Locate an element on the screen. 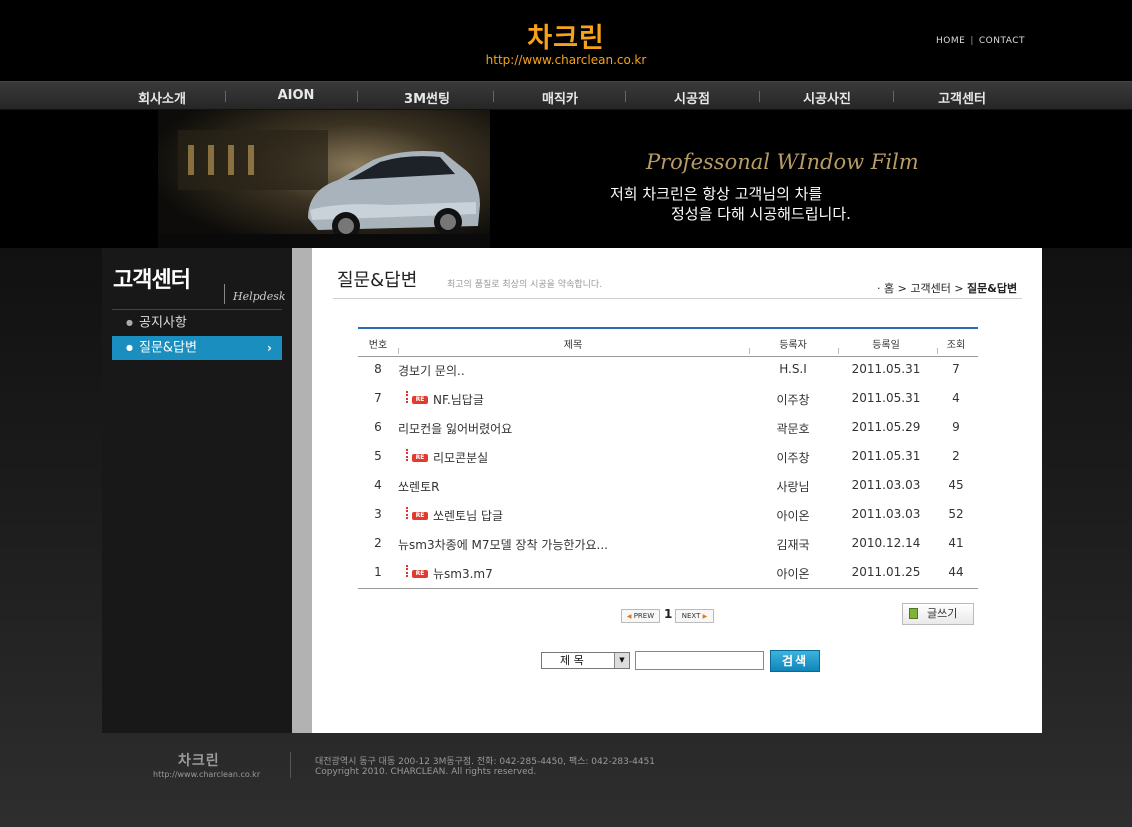 This screenshot has height=827, width=1132. row-number: 5 is located at coordinates (378, 456).